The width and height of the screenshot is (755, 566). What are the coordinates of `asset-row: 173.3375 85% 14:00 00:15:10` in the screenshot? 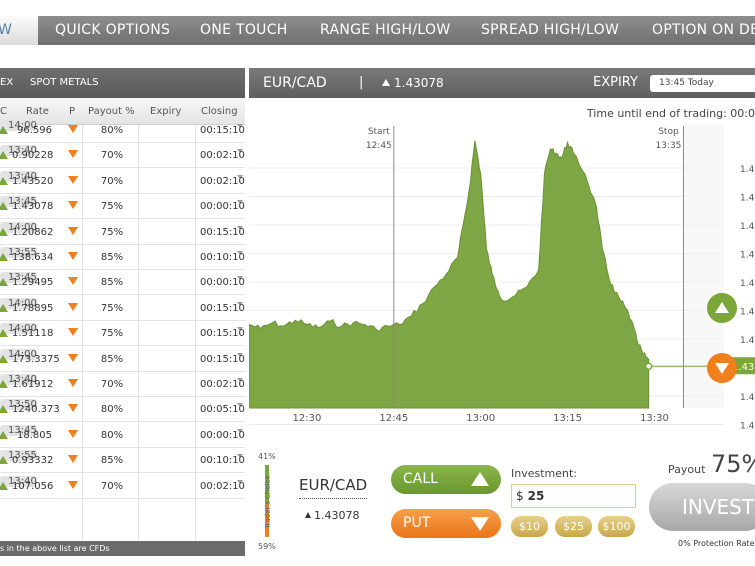 It's located at (122, 359).